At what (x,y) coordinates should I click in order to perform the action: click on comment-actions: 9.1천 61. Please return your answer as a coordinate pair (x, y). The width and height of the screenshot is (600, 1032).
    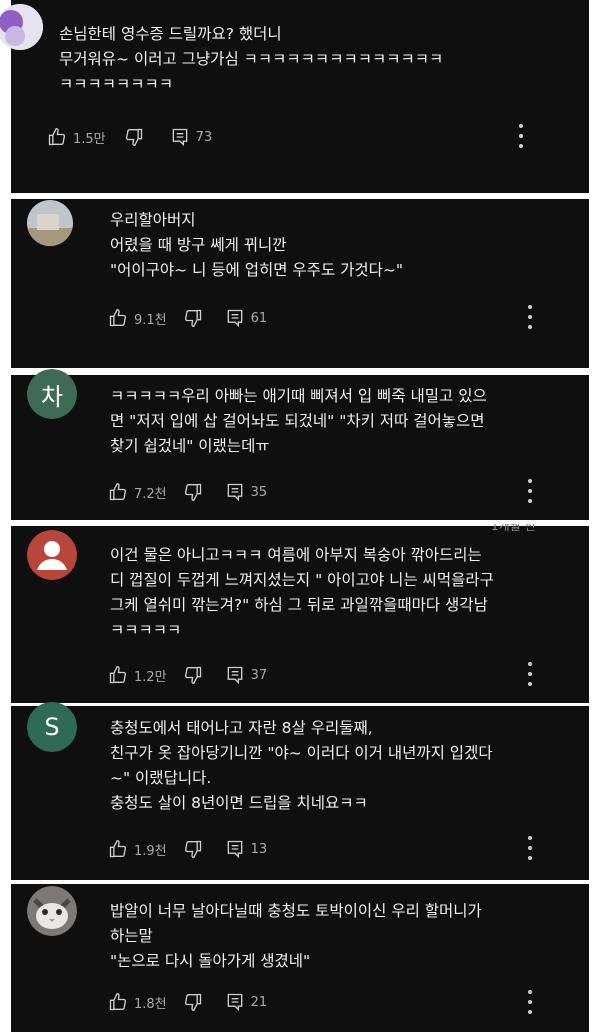
    Looking at the image, I should click on (187, 318).